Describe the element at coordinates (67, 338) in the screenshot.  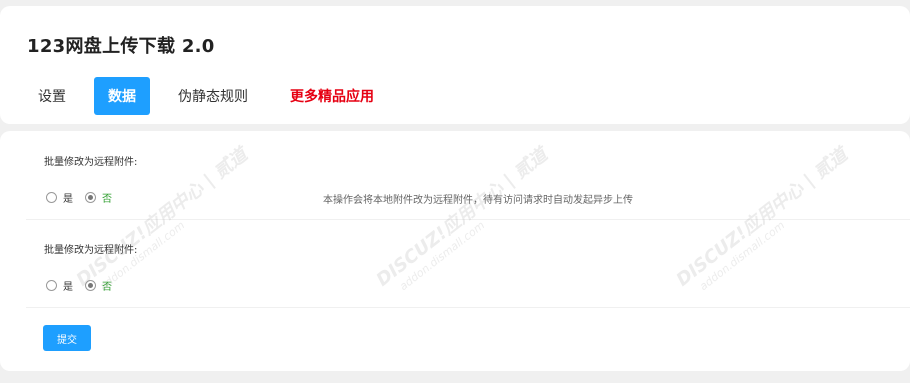
I see `submit-button: 提交` at that location.